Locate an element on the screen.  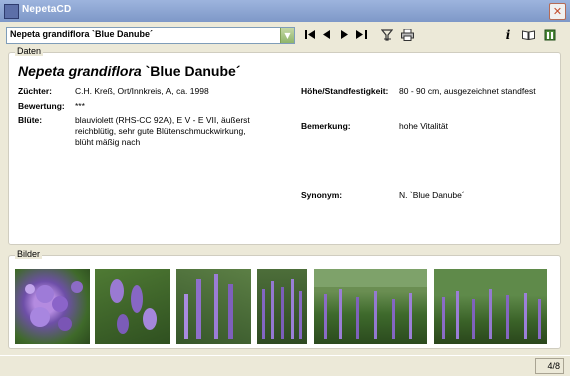
filter-button is located at coordinates (387, 34).